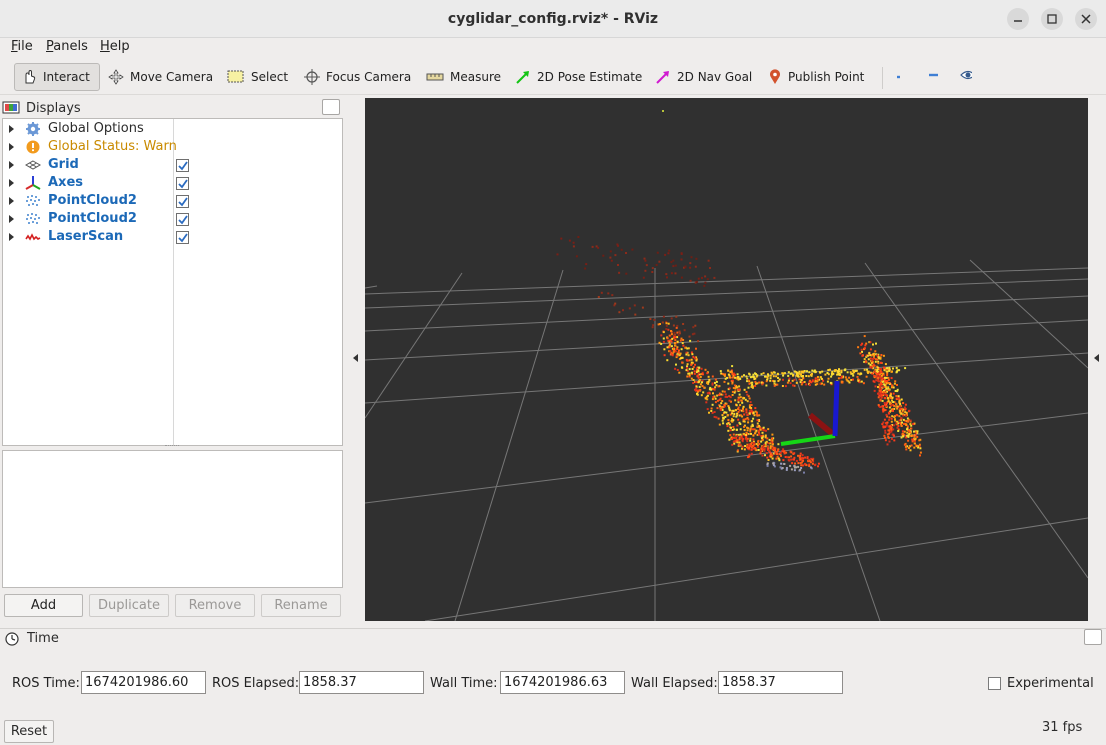 Image resolution: width=1106 pixels, height=745 pixels. Describe the element at coordinates (172, 219) in the screenshot. I see `tree-row-pointcloud2-b: PointCloud2` at that location.